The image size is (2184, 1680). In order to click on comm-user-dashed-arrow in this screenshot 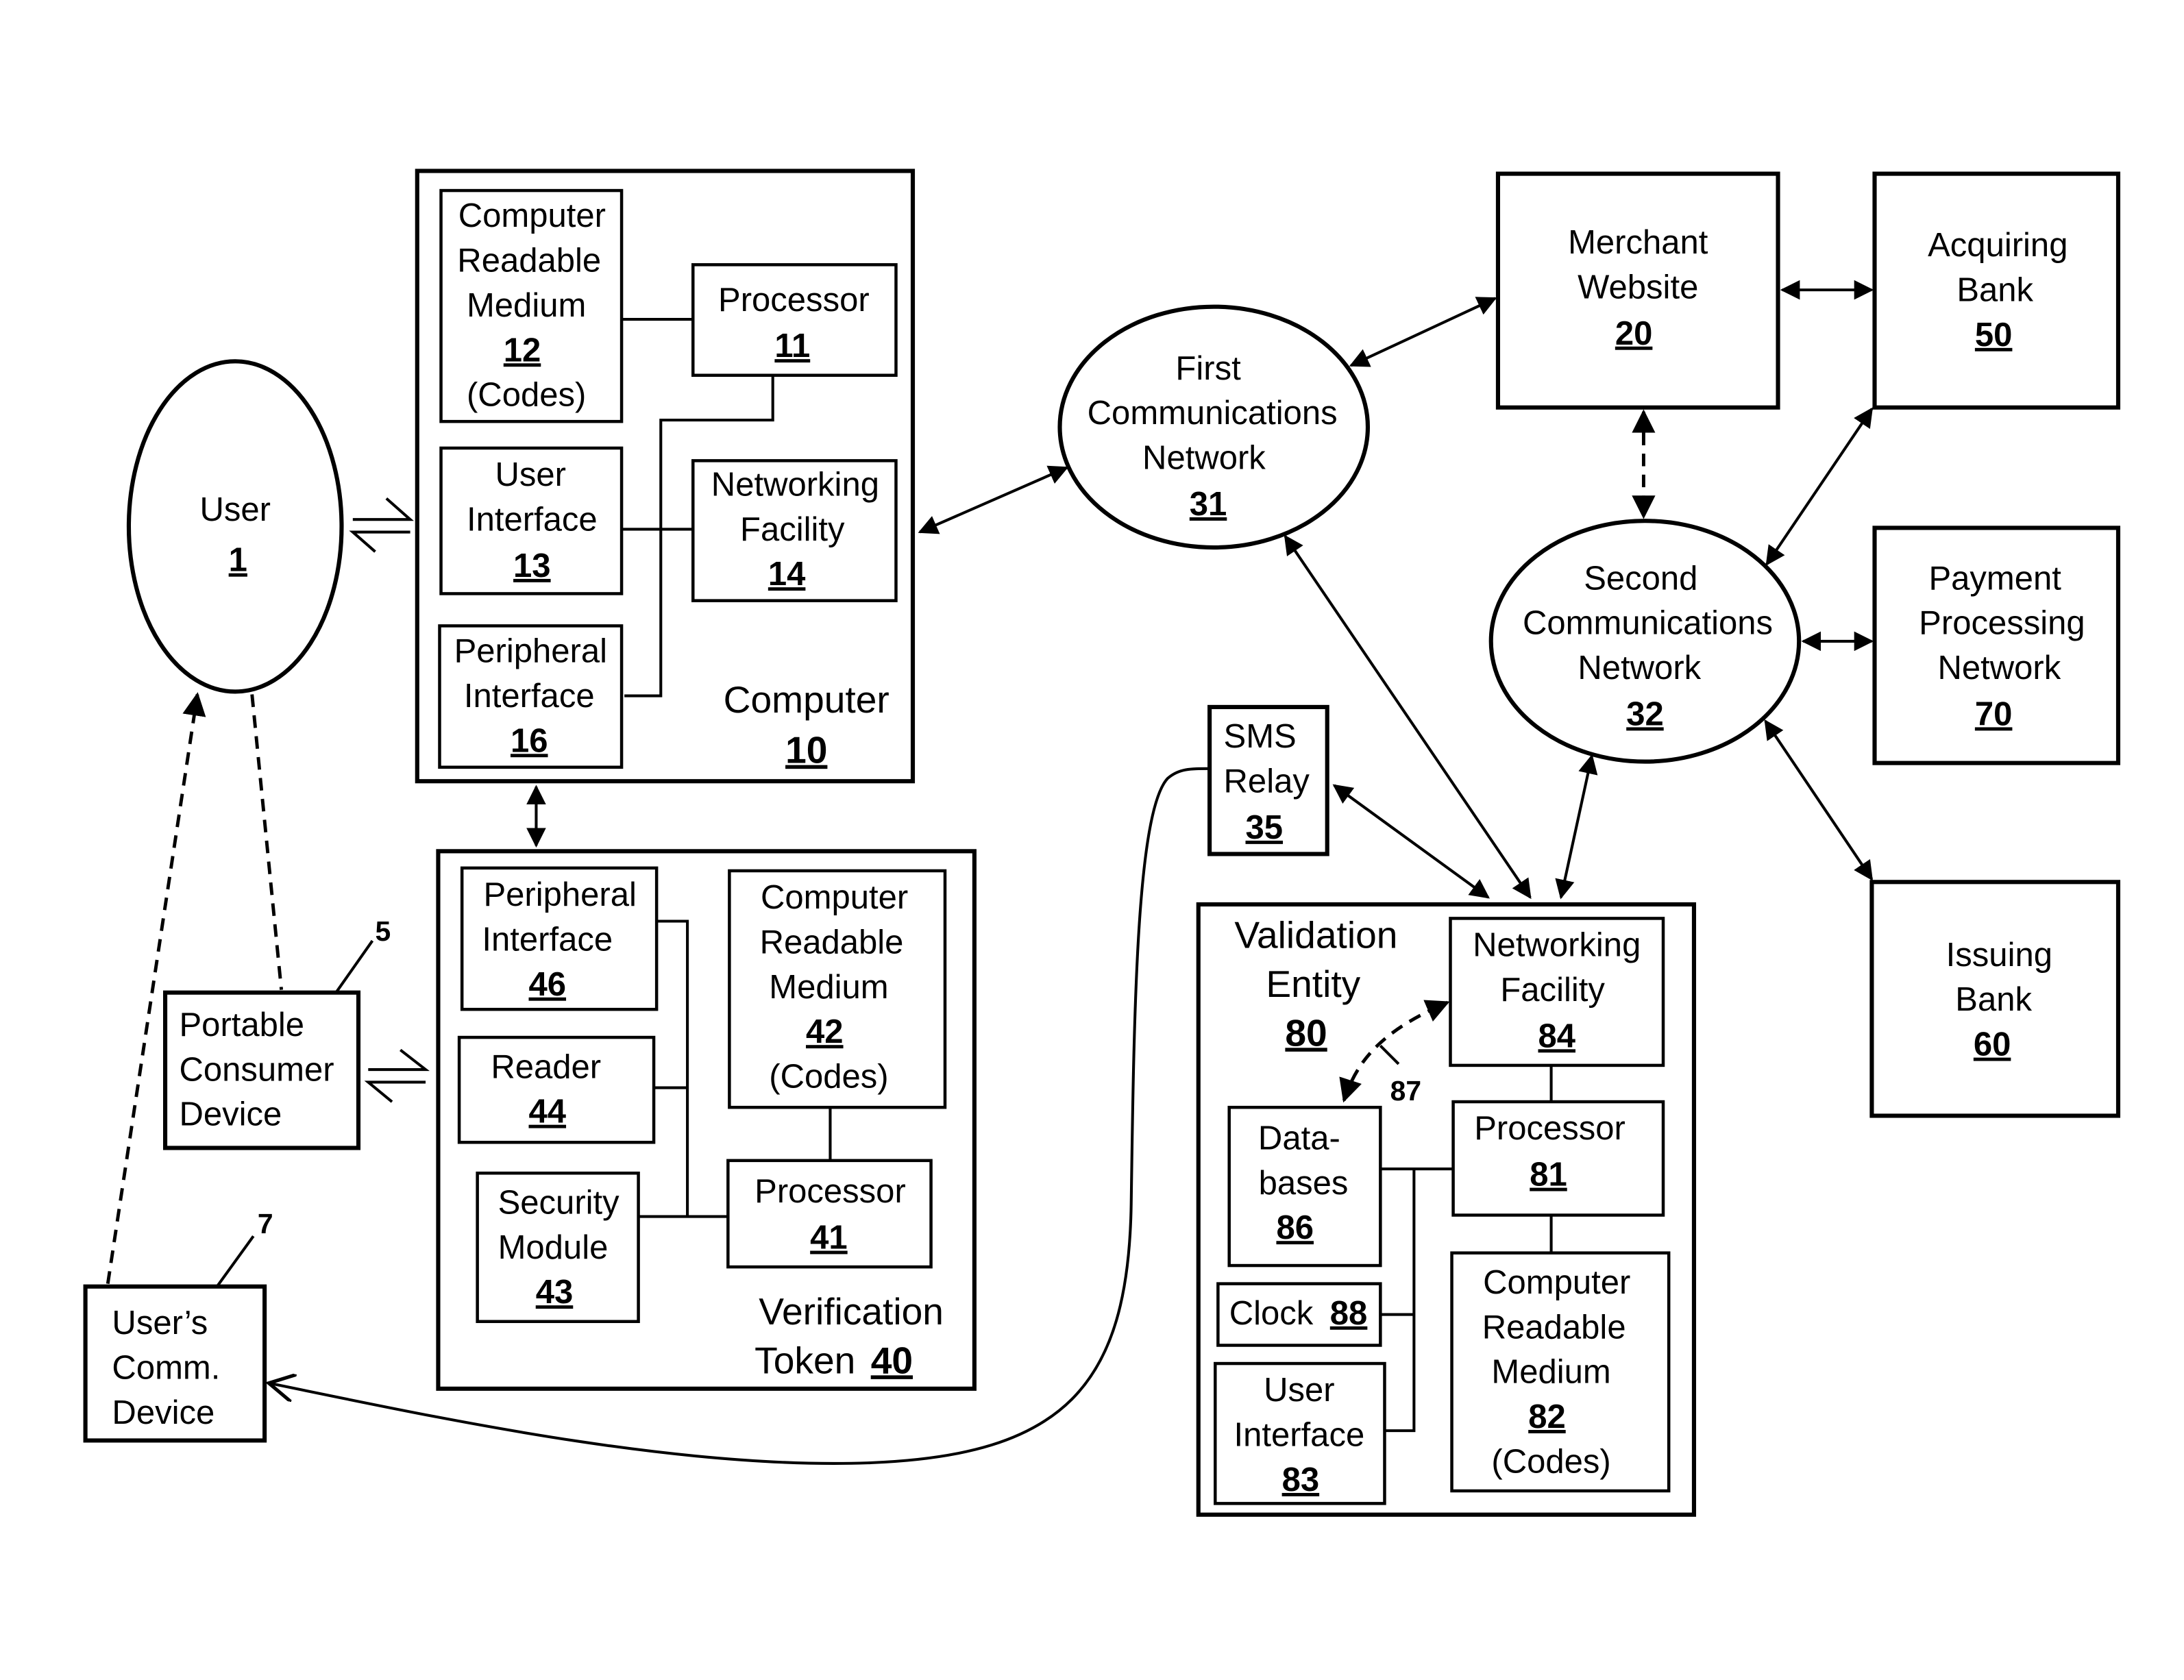, I will do `click(156, 988)`.